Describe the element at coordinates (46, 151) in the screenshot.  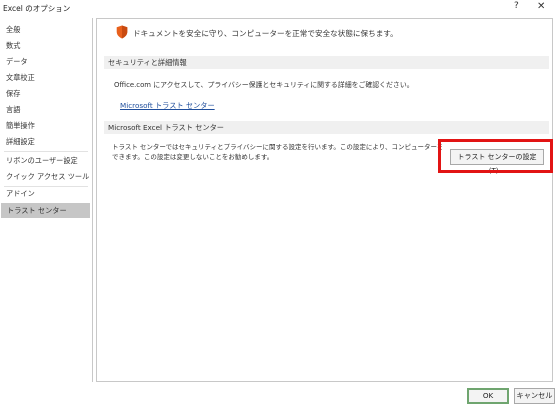
I see `sidebar-divider` at that location.